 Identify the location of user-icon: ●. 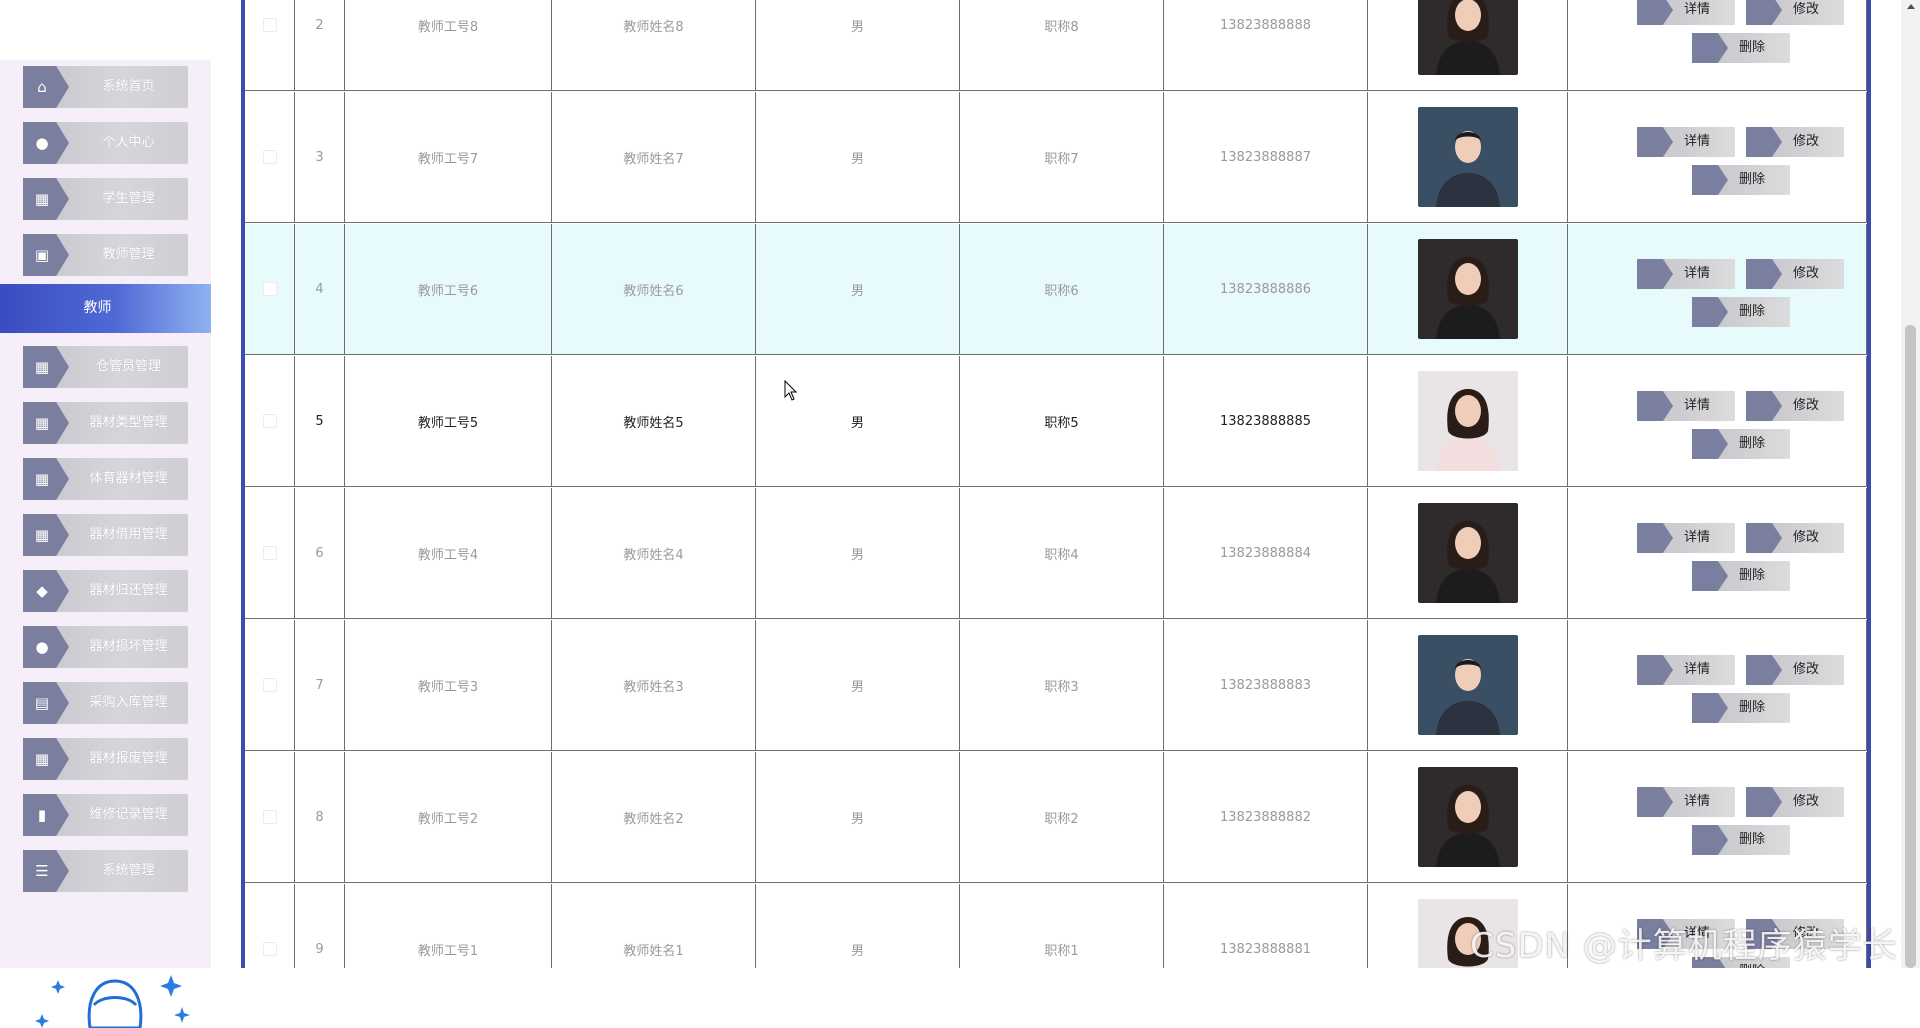
(42, 142).